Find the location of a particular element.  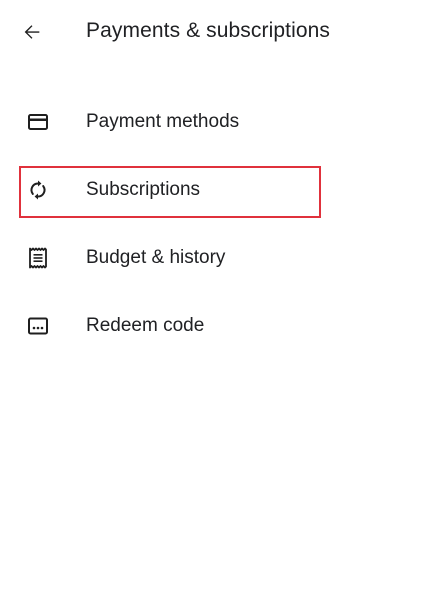

arrow-back-icon is located at coordinates (32, 32).